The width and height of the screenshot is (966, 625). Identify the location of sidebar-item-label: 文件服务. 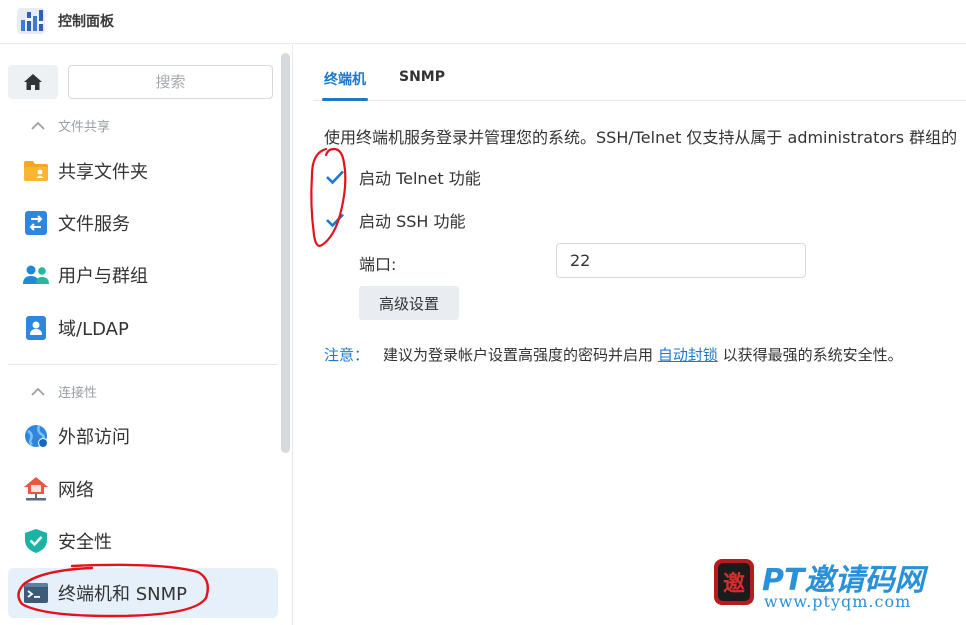
(94, 224).